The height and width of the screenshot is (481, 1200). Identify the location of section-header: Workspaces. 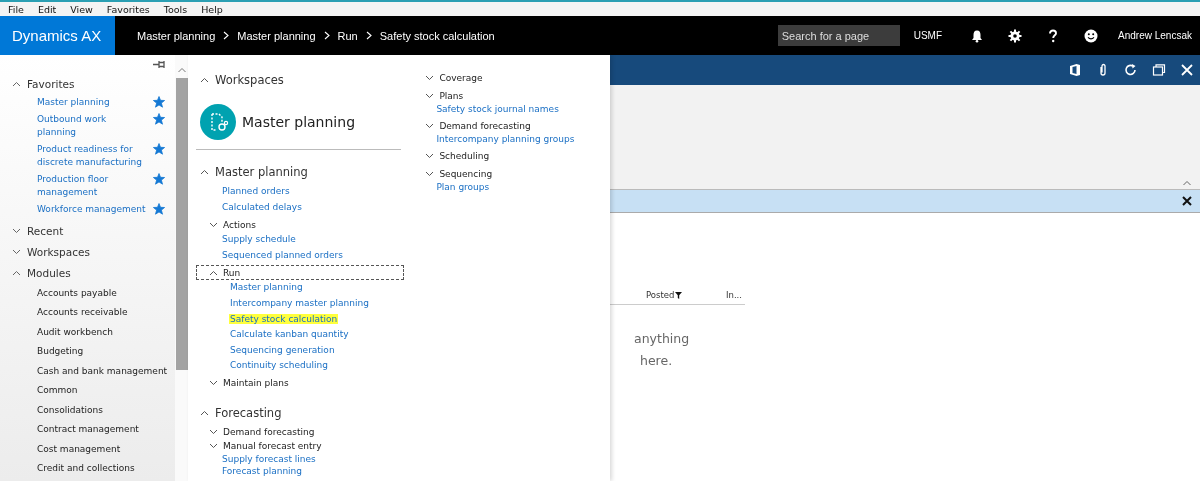
(300, 80).